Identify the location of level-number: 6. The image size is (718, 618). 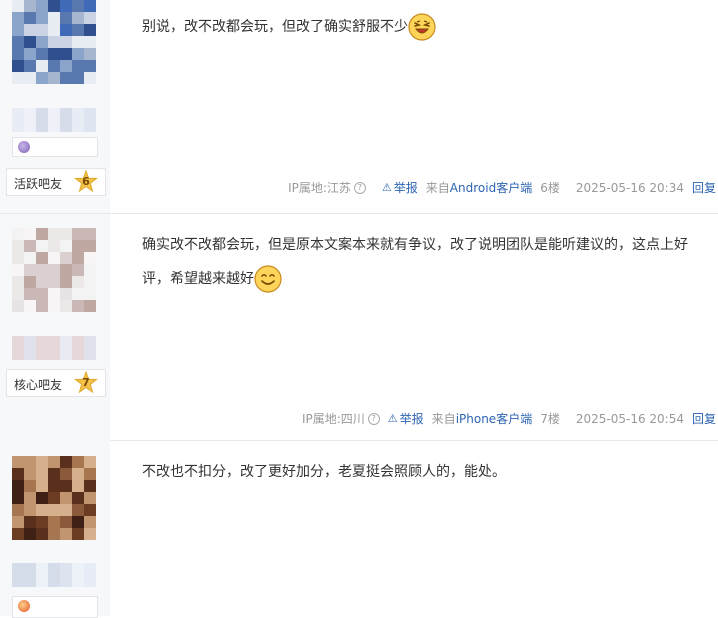
(86, 181).